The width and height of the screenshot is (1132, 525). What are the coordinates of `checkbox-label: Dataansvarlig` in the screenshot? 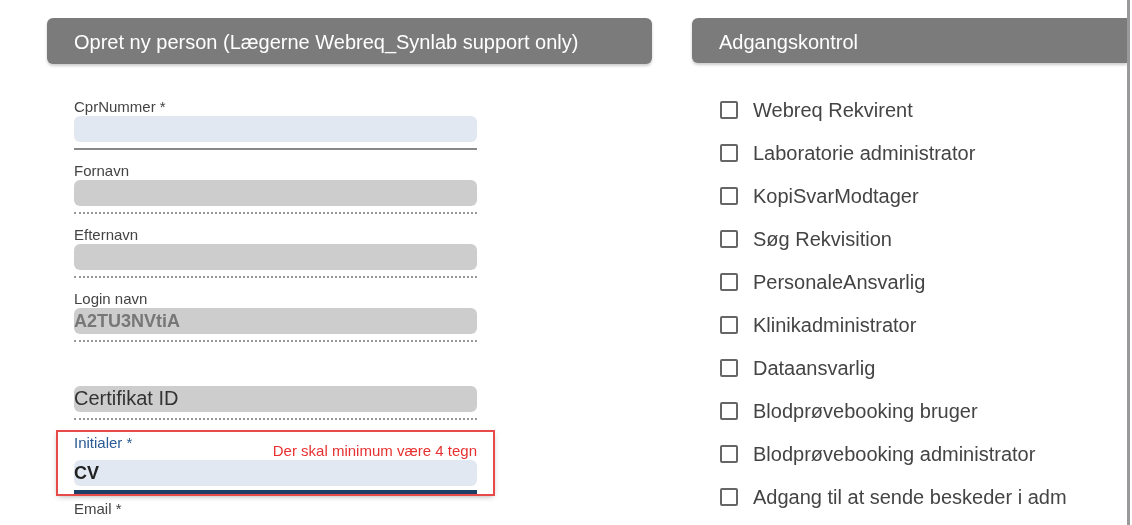 It's located at (814, 368).